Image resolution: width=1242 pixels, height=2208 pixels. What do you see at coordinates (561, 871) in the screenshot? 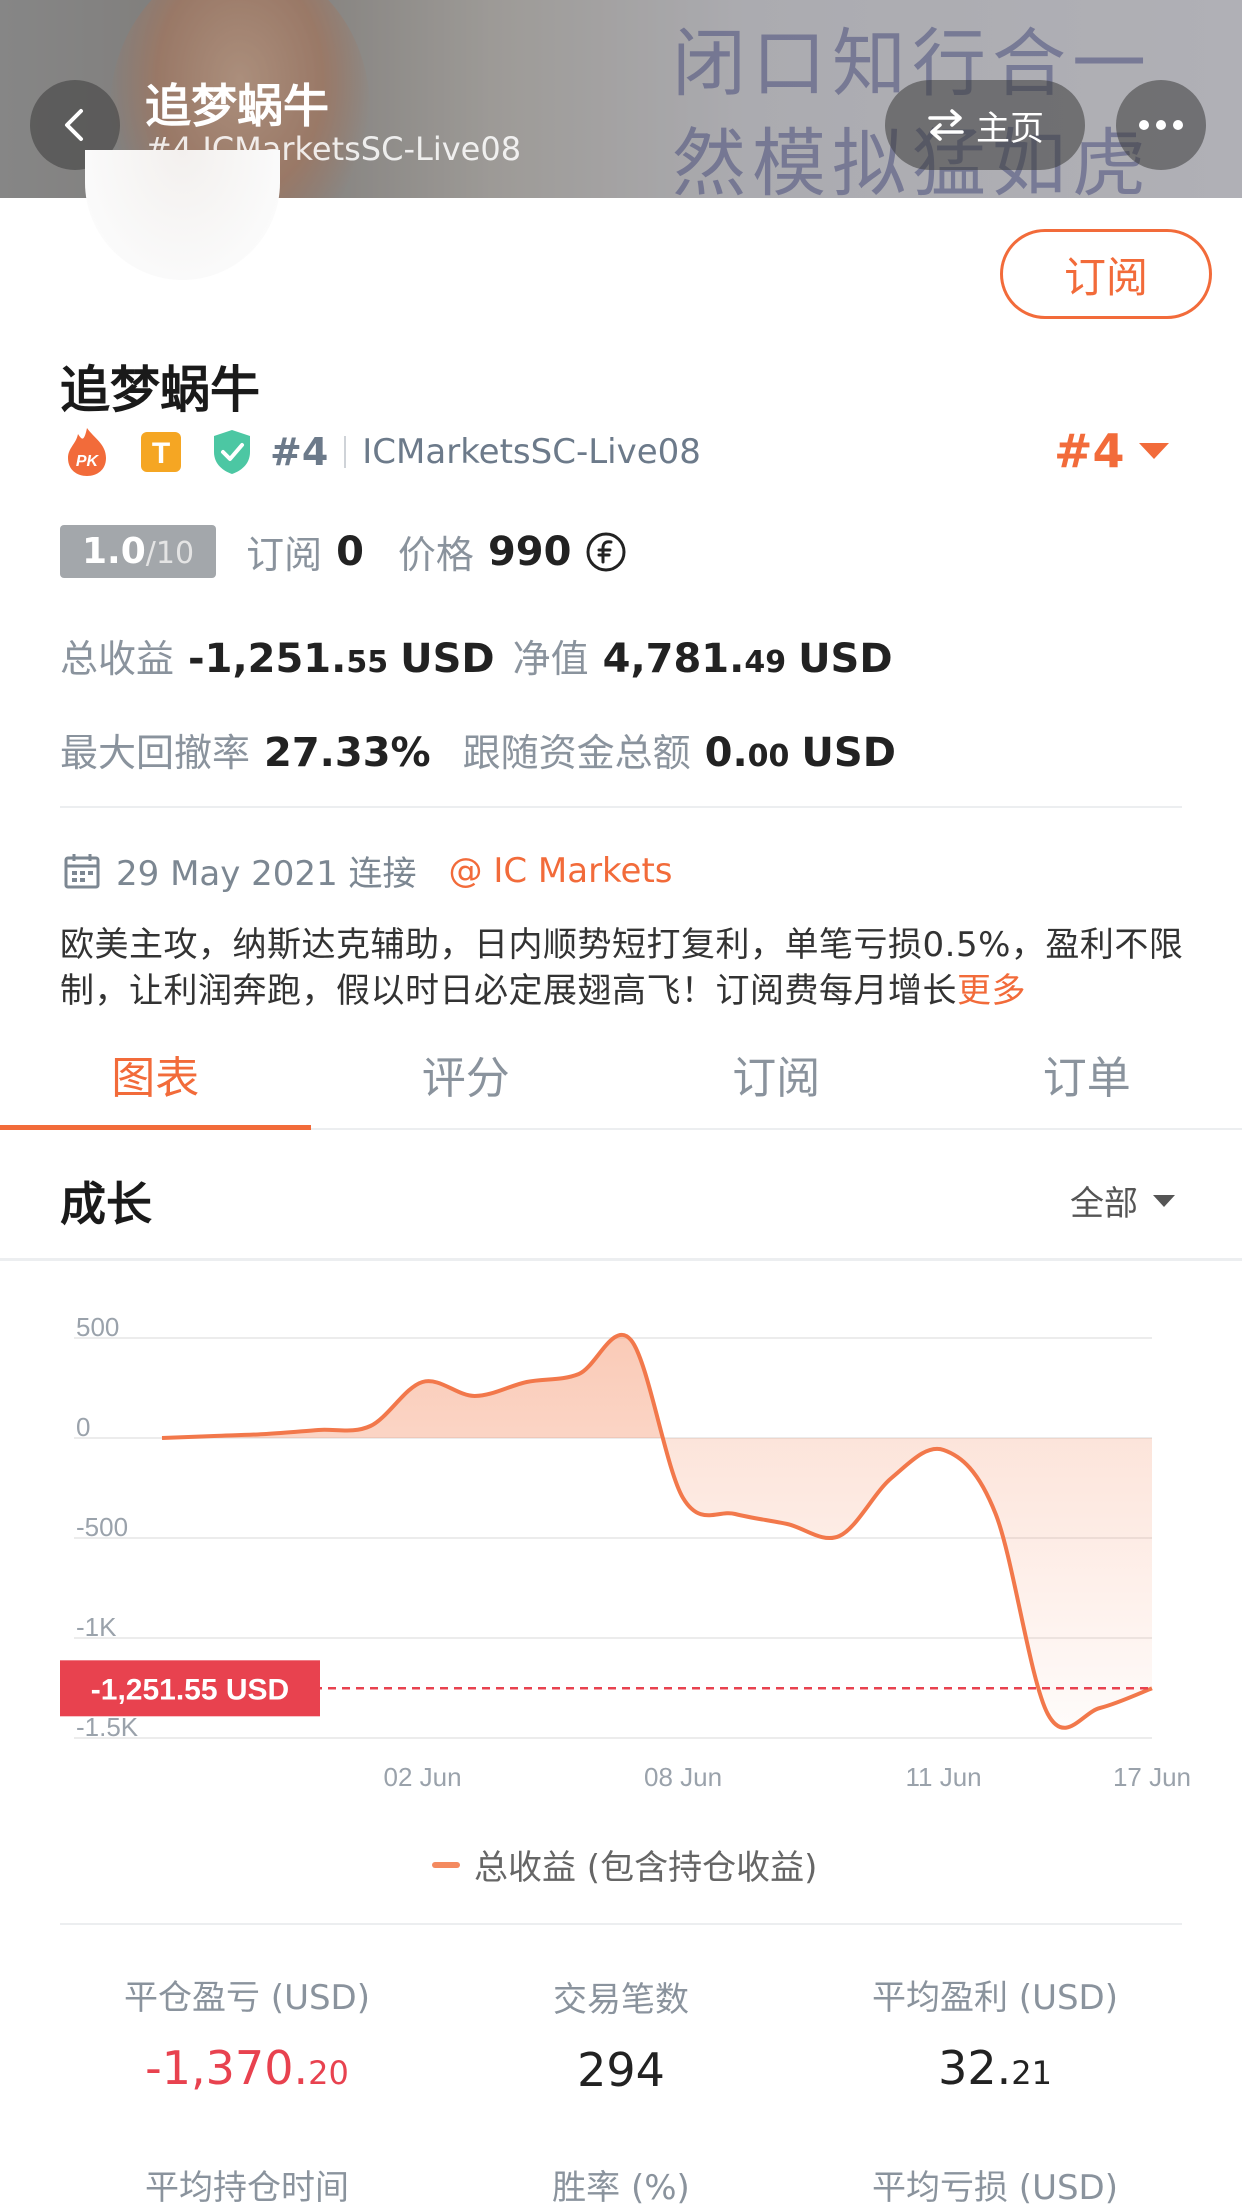
I see `broker-link: @ IC Markets` at bounding box center [561, 871].